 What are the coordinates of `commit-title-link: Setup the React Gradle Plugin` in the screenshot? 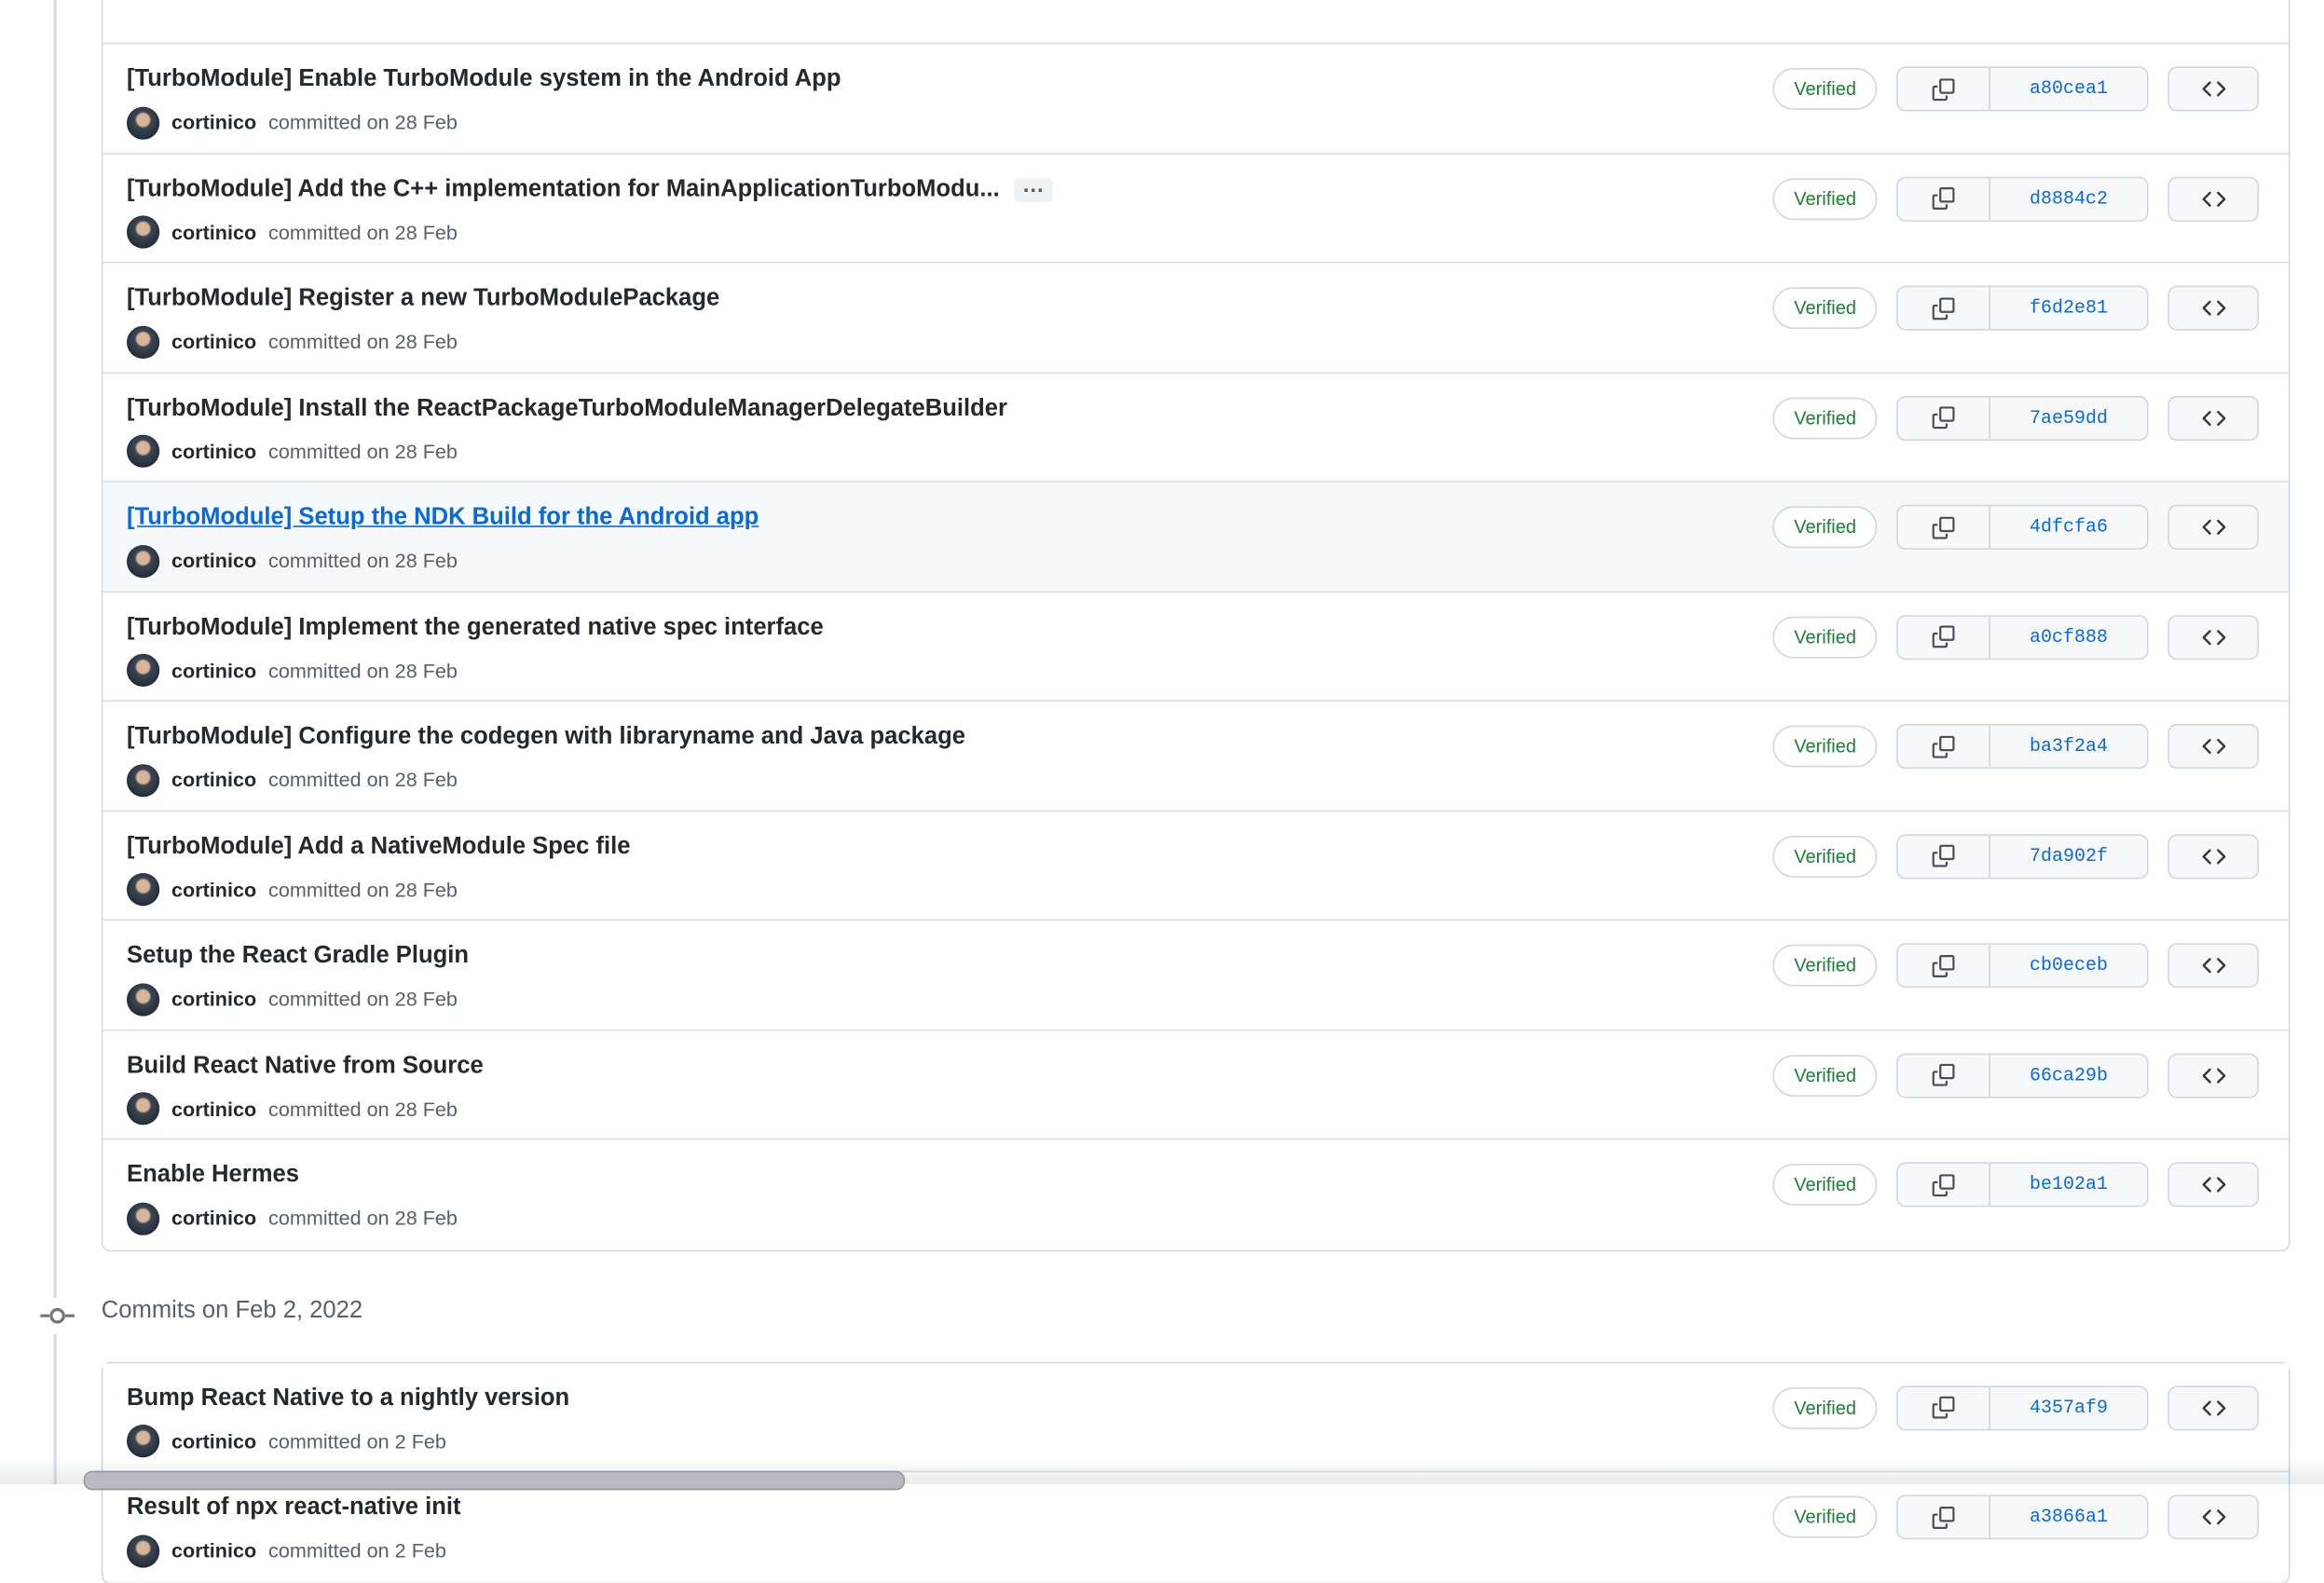 It's located at (298, 956).